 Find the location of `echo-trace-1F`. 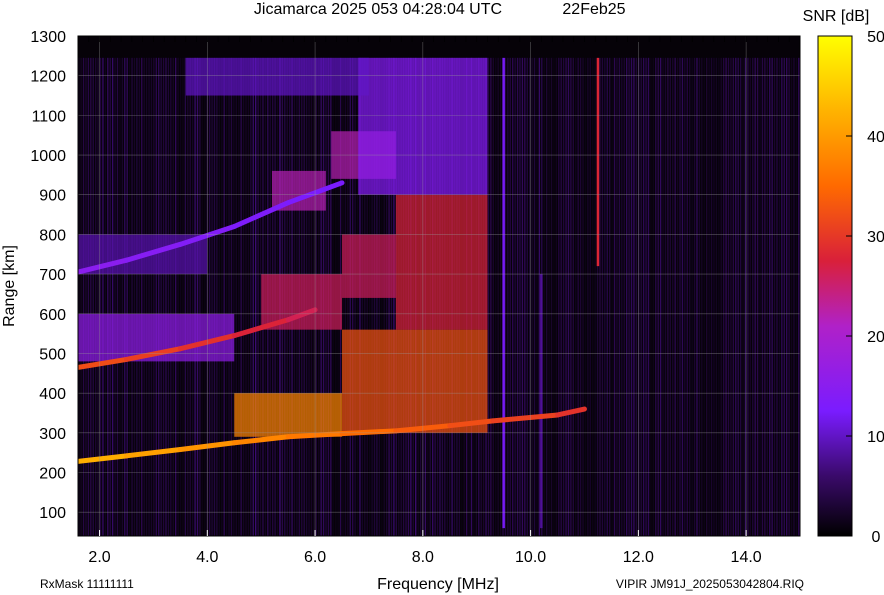

echo-trace-1F is located at coordinates (369, 432).